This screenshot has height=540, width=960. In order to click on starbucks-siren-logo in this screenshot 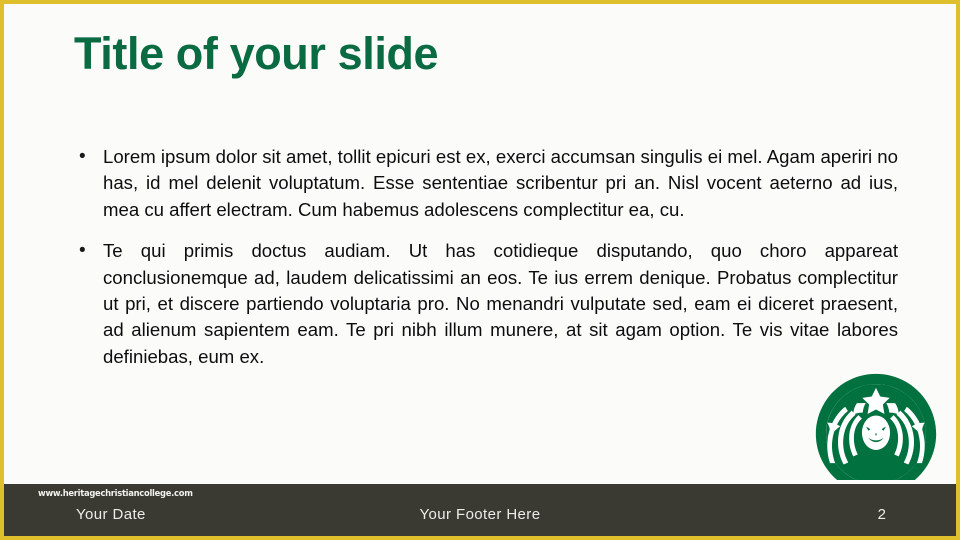, I will do `click(876, 425)`.